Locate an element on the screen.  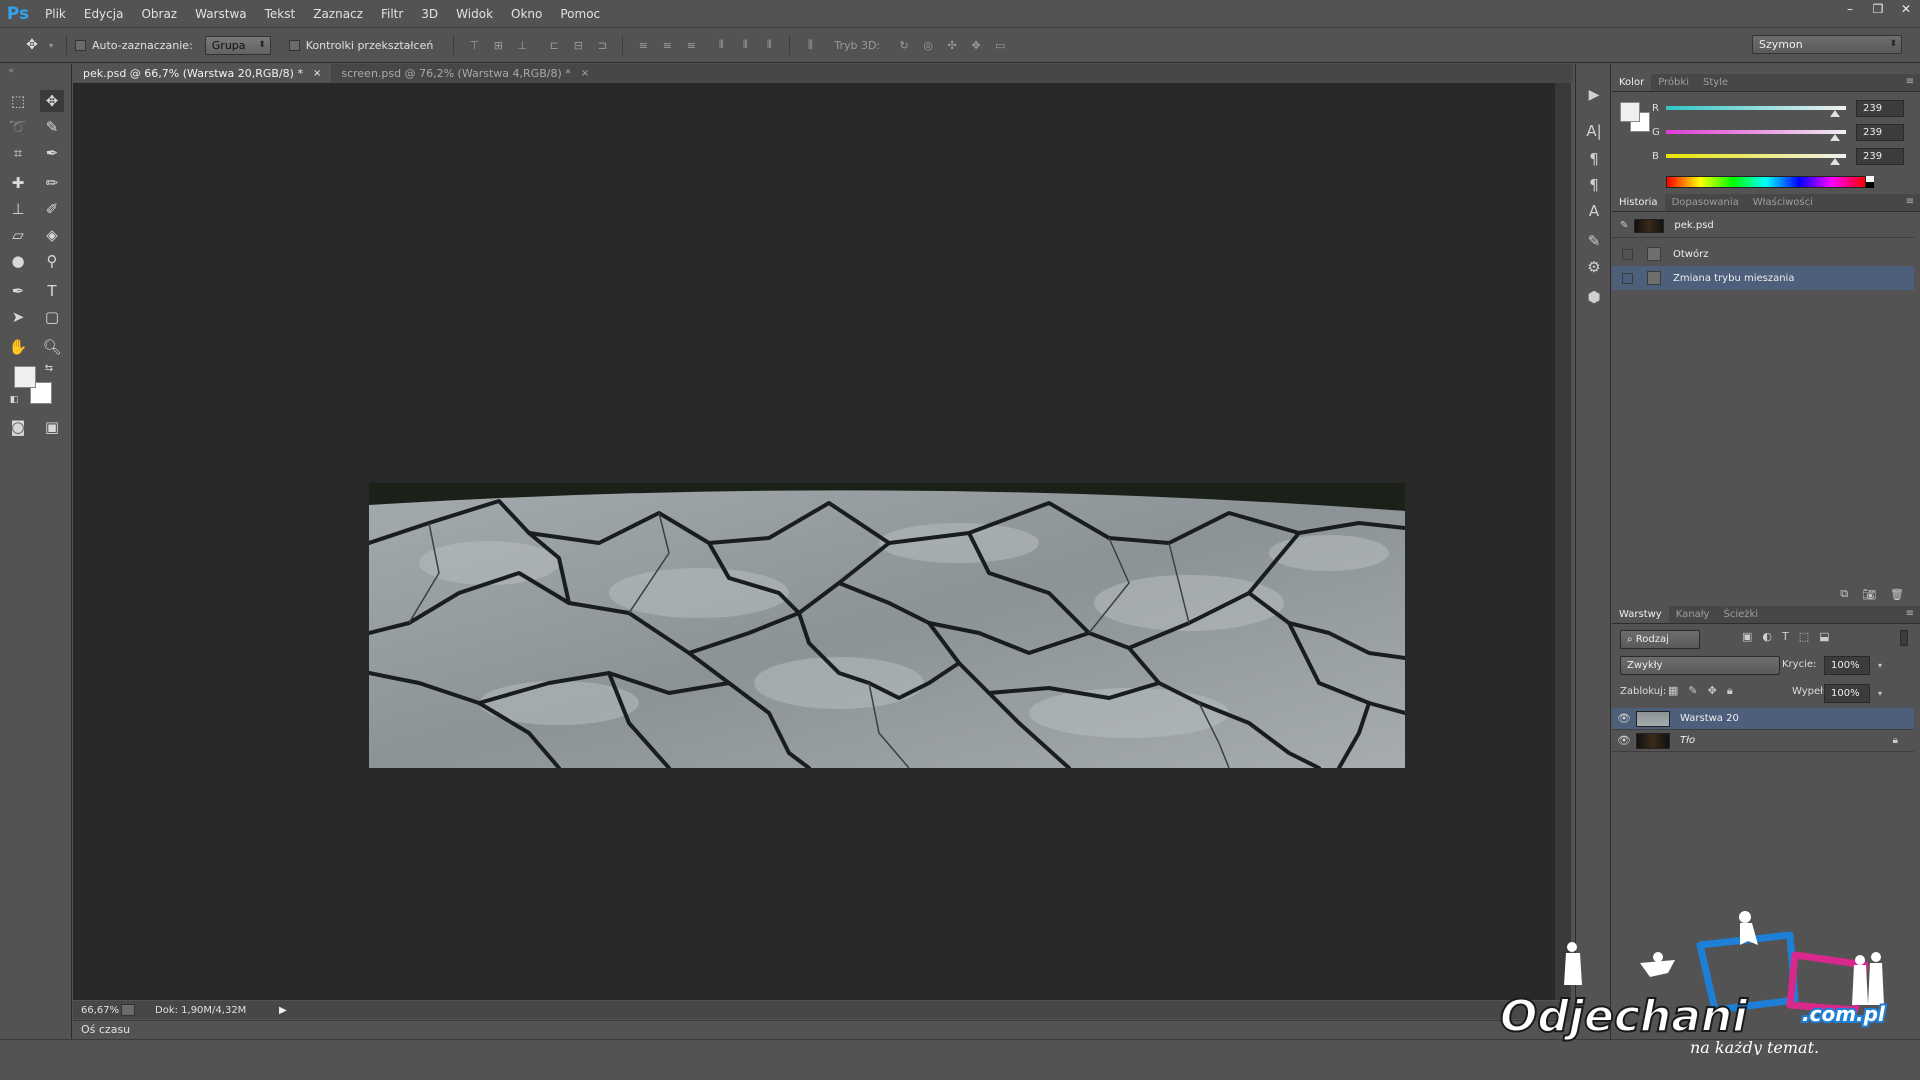
menu-zaznacz: Zaznacz is located at coordinates (338, 14).